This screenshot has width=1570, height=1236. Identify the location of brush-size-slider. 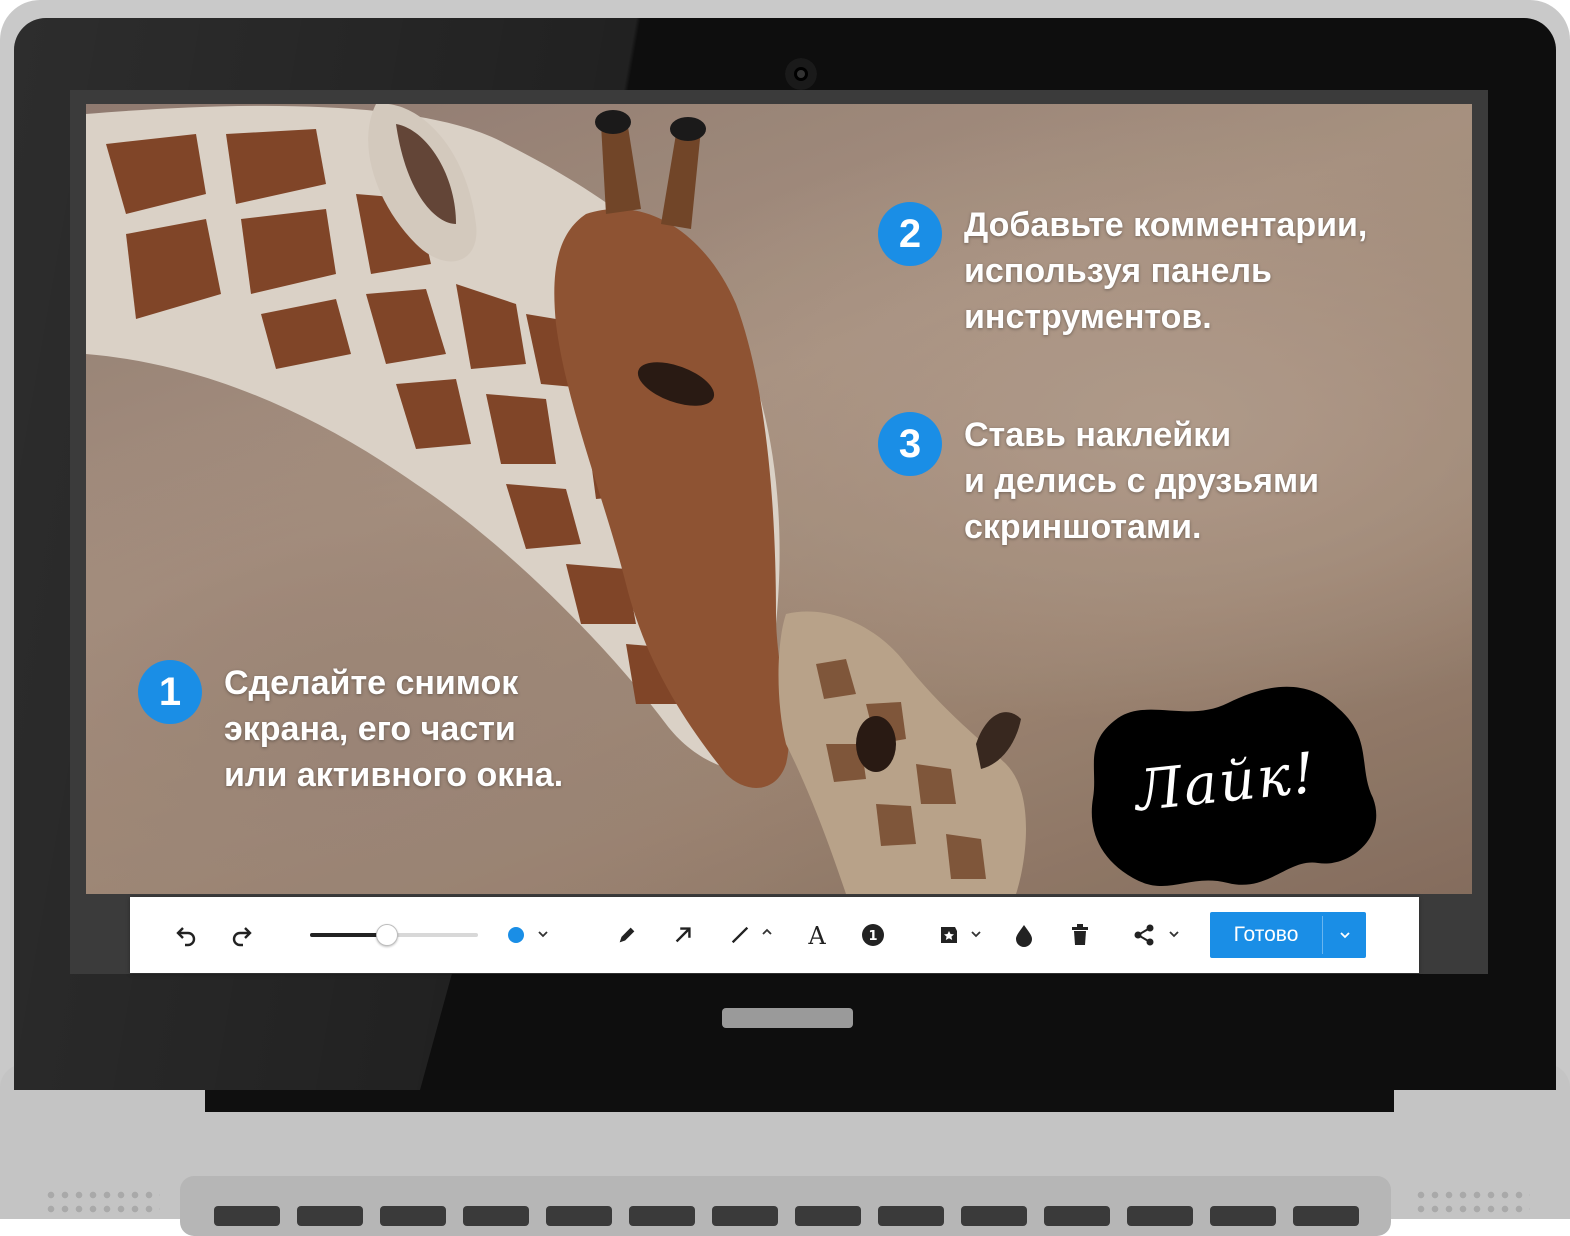
(394, 935).